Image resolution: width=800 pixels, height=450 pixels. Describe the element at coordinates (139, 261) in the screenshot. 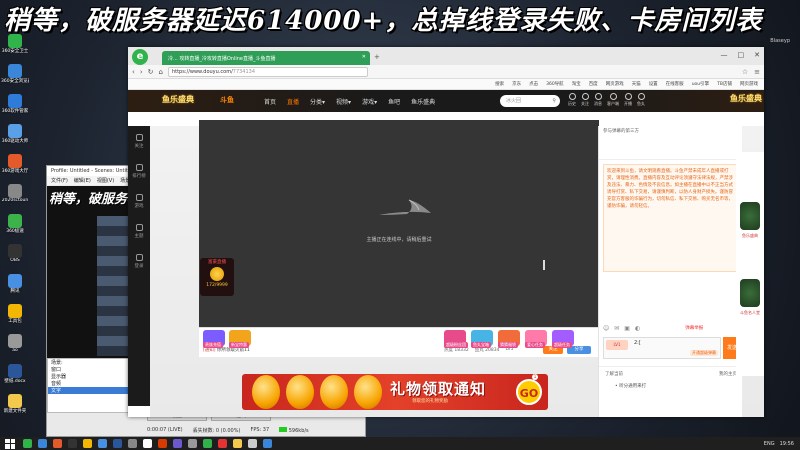

I see `rail-item: 登录` at that location.